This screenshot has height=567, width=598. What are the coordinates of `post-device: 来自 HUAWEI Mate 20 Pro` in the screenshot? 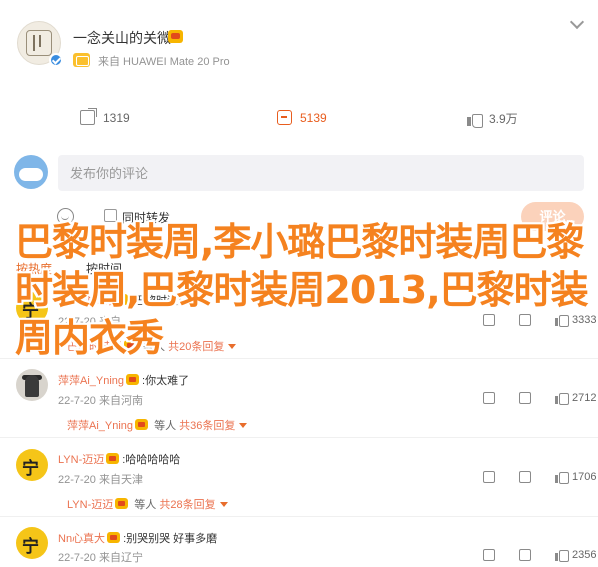 It's located at (164, 62).